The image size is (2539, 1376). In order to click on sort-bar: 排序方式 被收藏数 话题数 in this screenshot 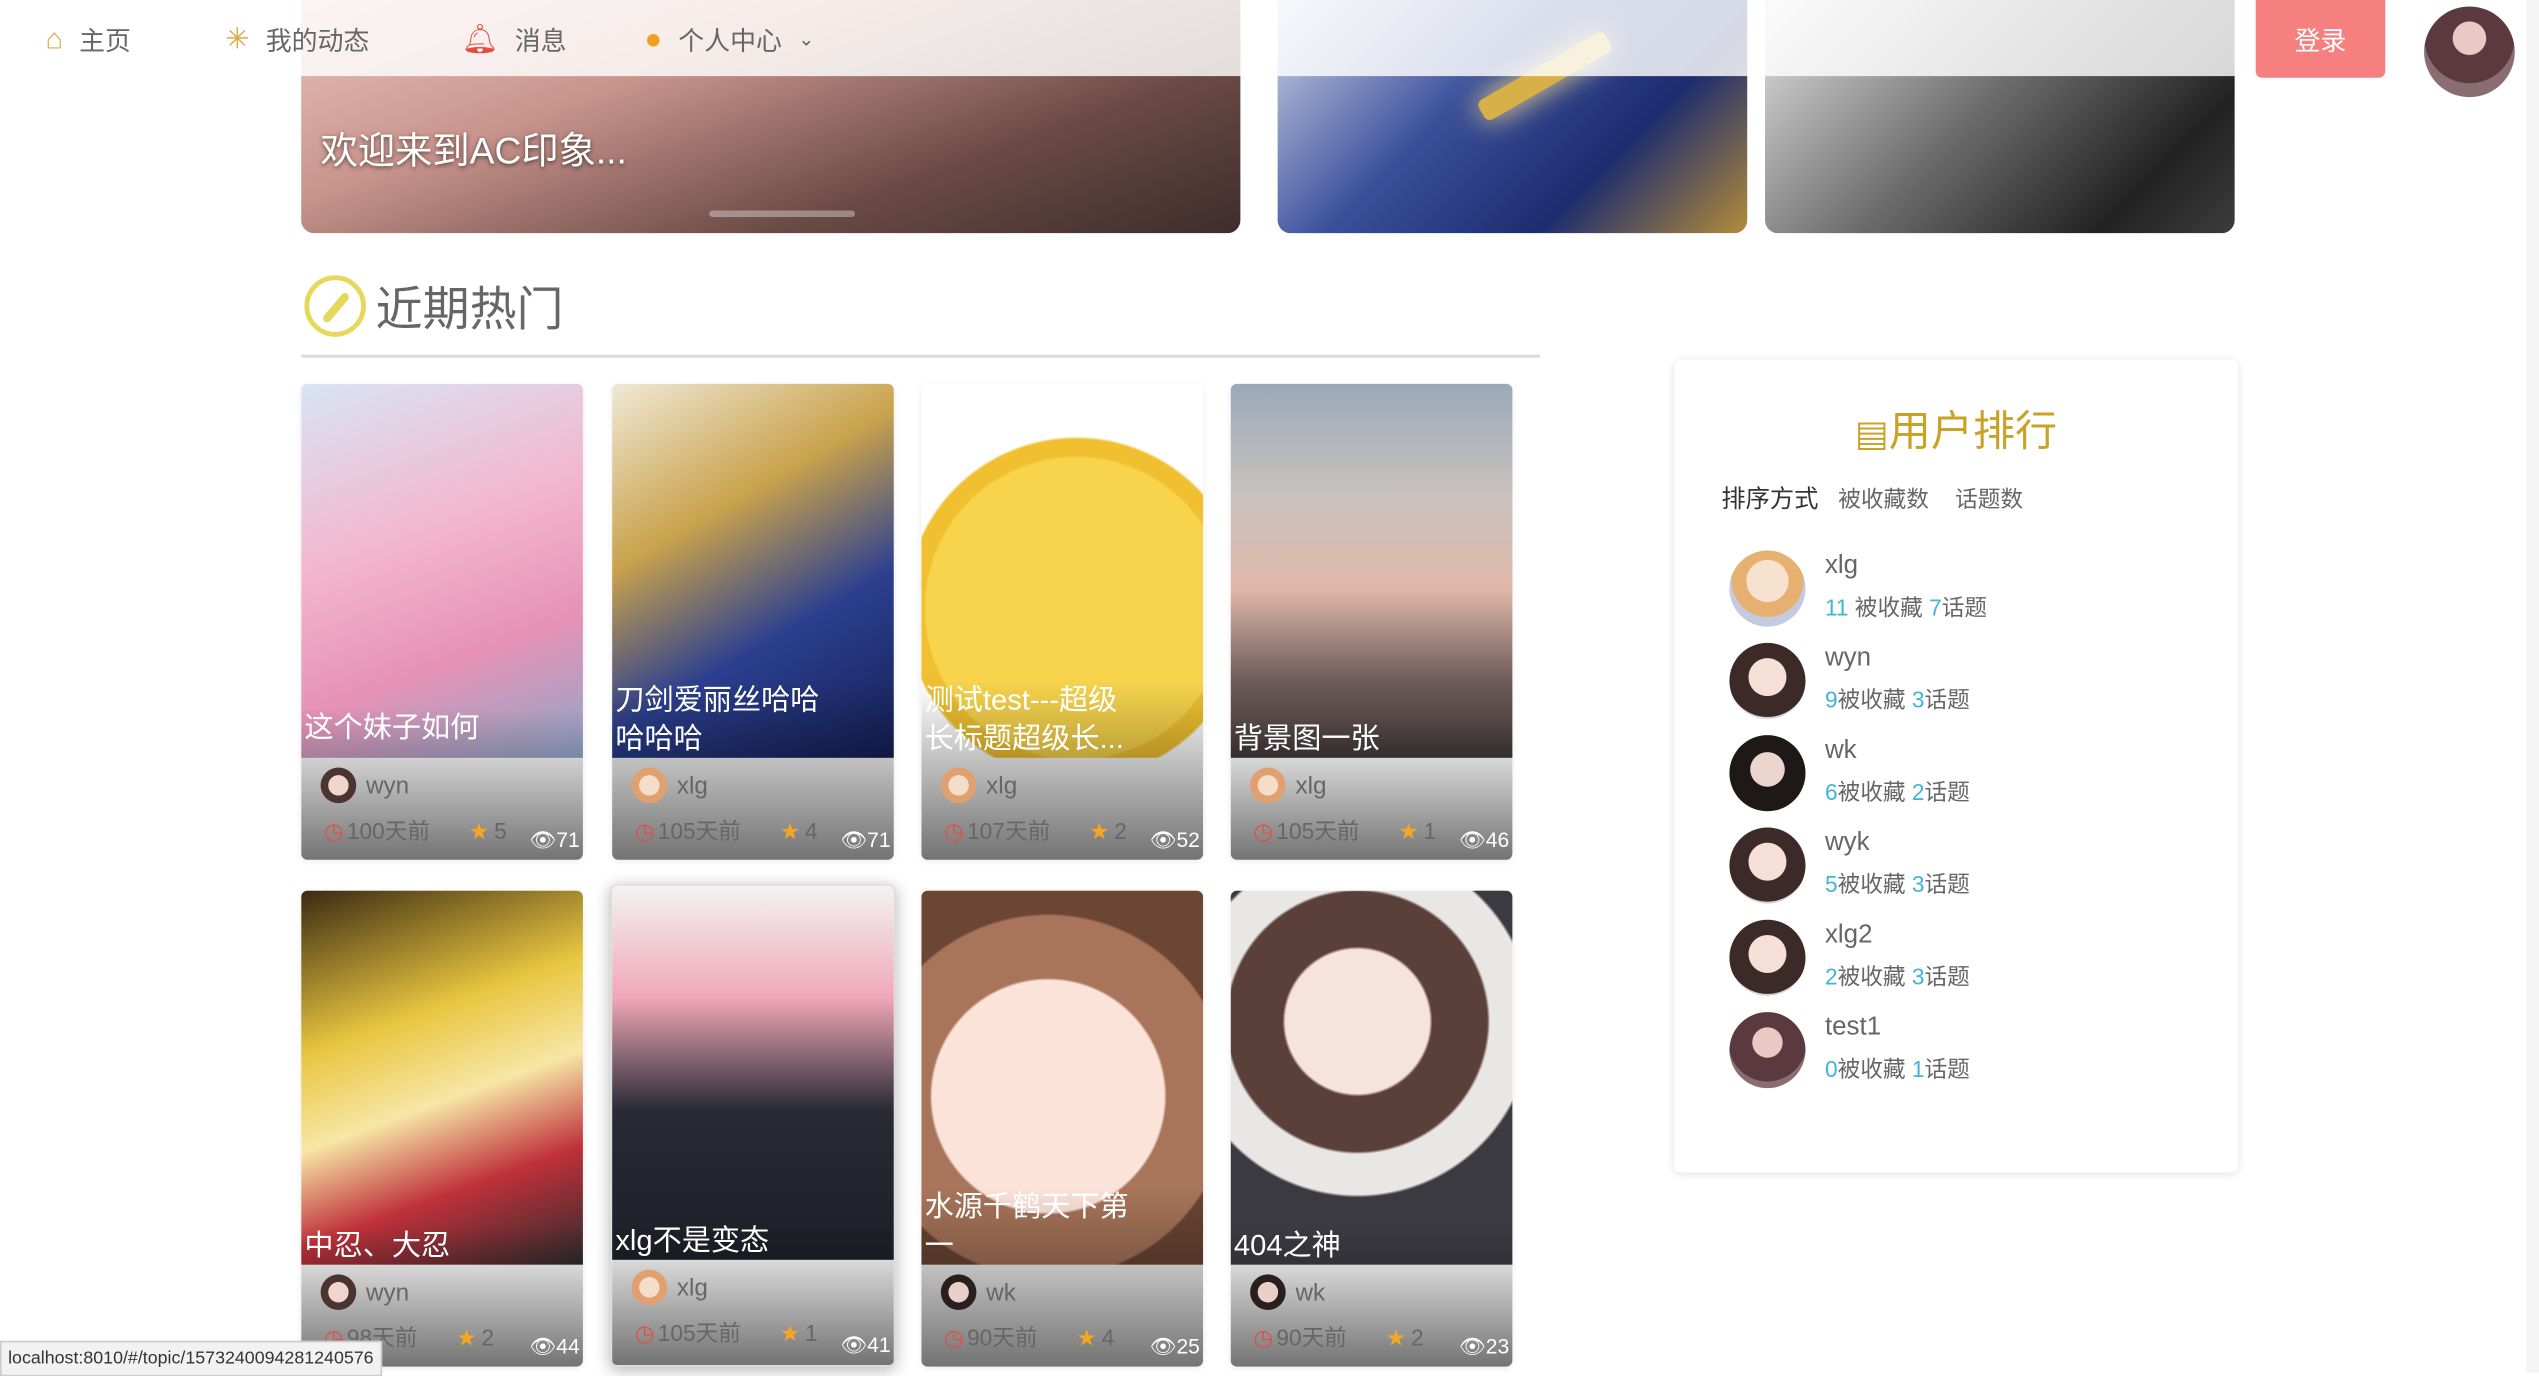, I will do `click(1881, 498)`.